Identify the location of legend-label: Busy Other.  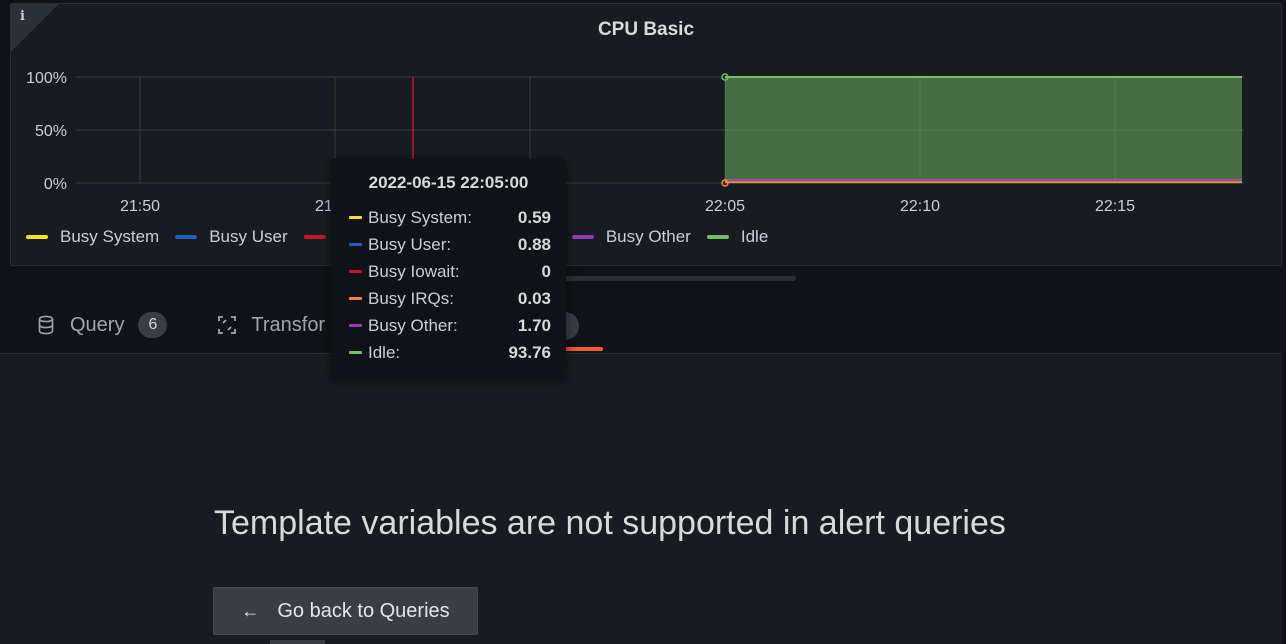
(648, 236).